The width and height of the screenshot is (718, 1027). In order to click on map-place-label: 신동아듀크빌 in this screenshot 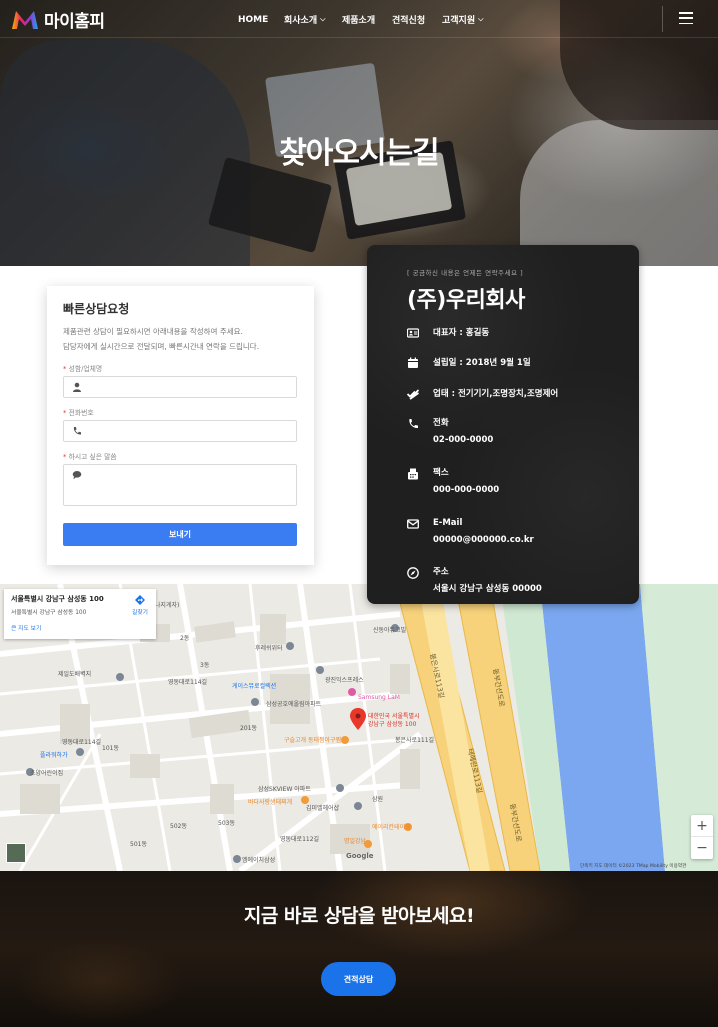, I will do `click(389, 630)`.